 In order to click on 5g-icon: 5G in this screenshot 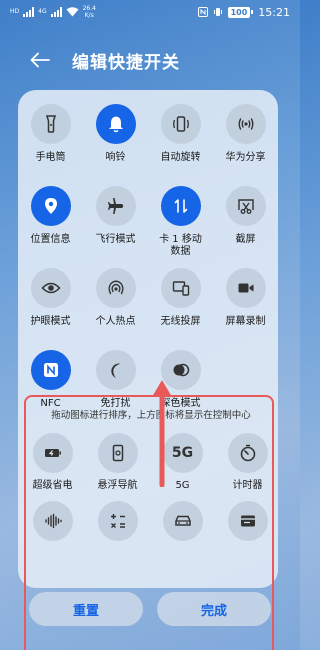, I will do `click(182, 453)`.